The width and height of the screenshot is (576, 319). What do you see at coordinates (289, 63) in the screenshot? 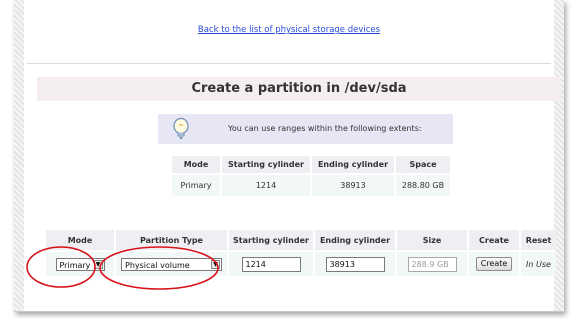
I see `section-divider` at bounding box center [289, 63].